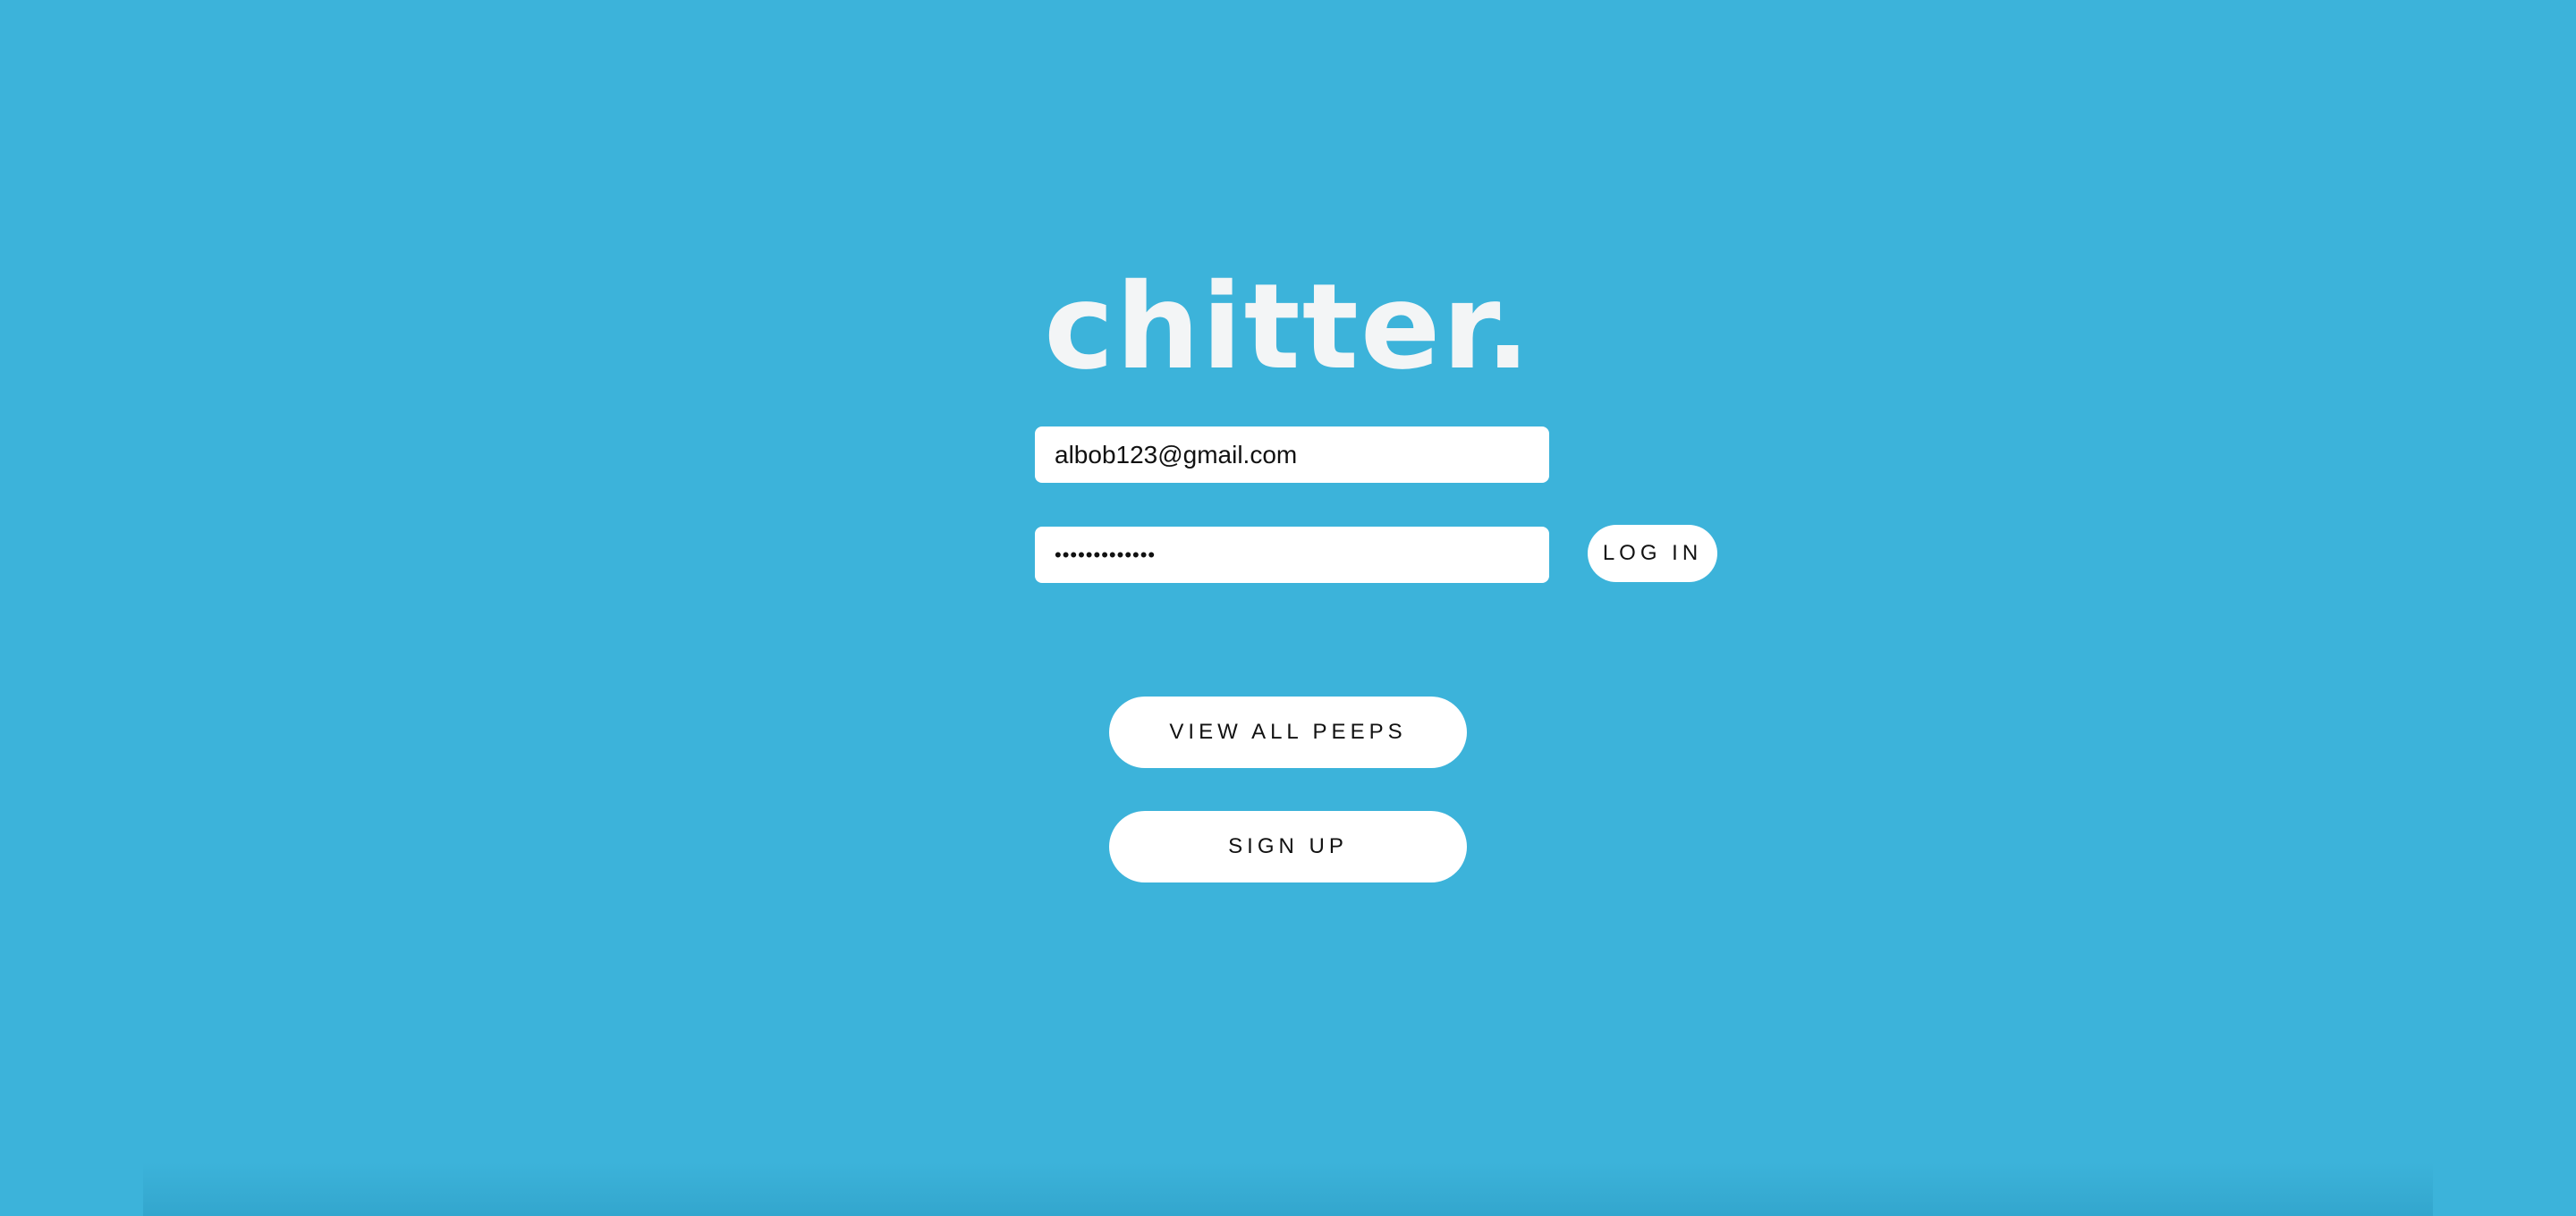  I want to click on login-button-label: LOG IN, so click(1652, 553).